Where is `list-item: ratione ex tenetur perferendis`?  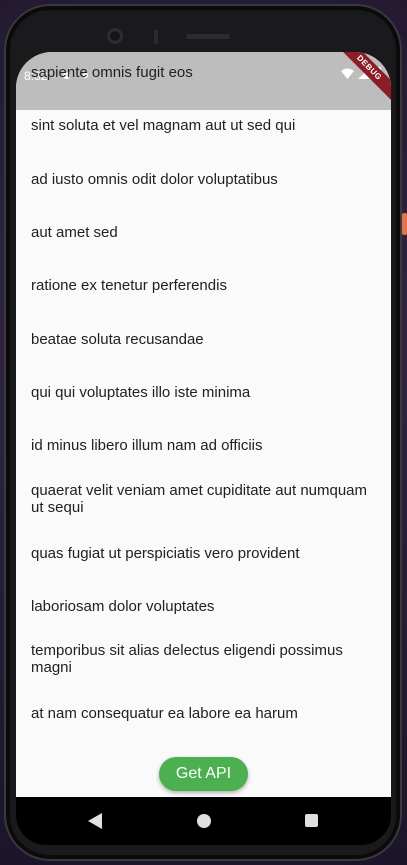 list-item: ratione ex tenetur perferendis is located at coordinates (129, 285).